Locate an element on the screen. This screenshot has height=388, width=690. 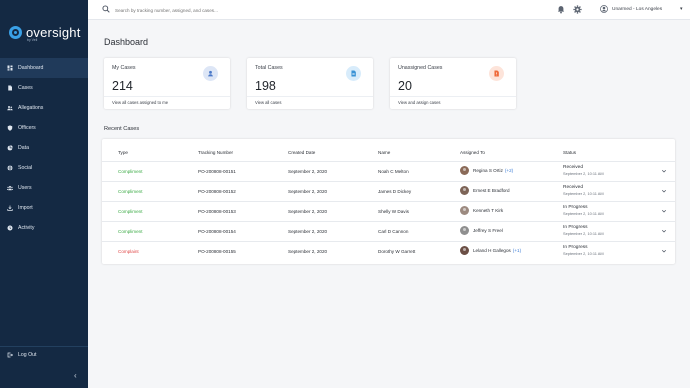
summary-card: Unassigned Cases 20 View and assign cases is located at coordinates (453, 83).